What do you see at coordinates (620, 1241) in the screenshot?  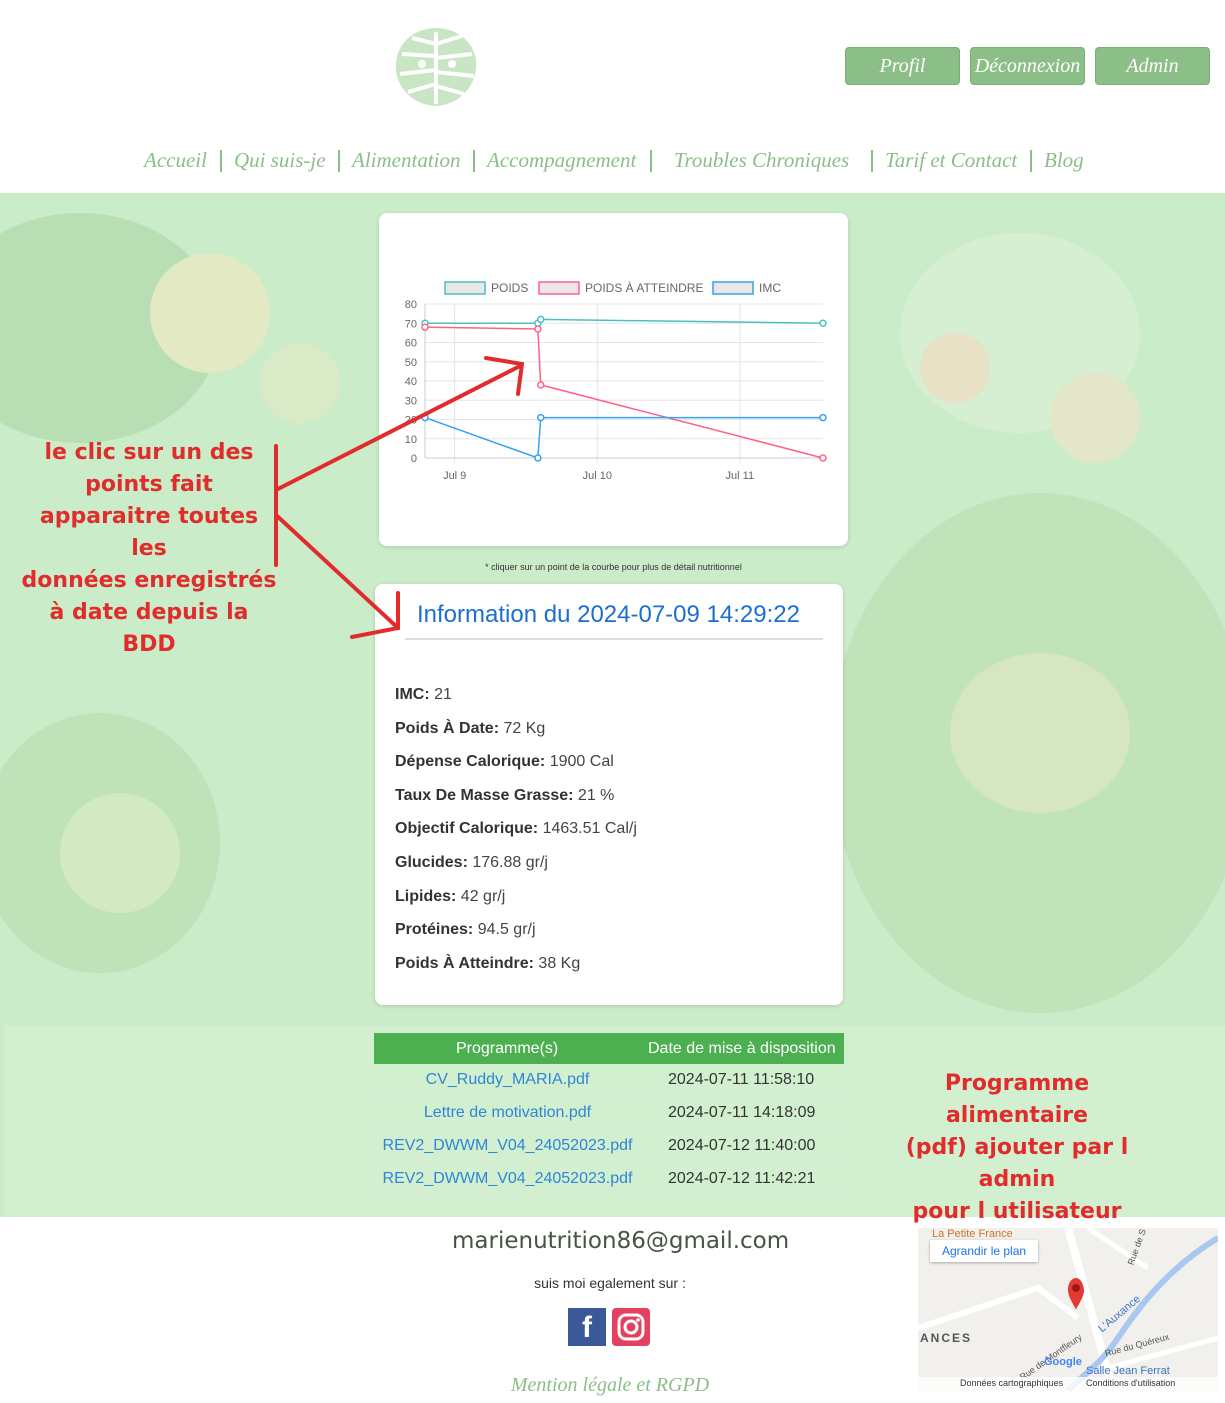 I see `contact-email: marienutrition86@gmail.com` at bounding box center [620, 1241].